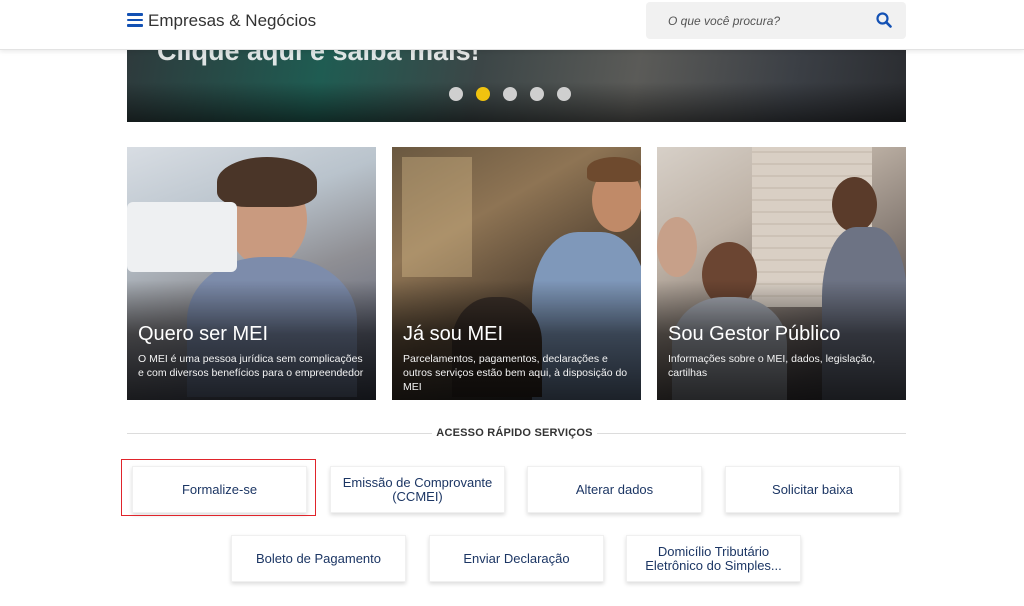  What do you see at coordinates (318, 58) in the screenshot?
I see `banner-text: Clique aqui e saiba mais!` at bounding box center [318, 58].